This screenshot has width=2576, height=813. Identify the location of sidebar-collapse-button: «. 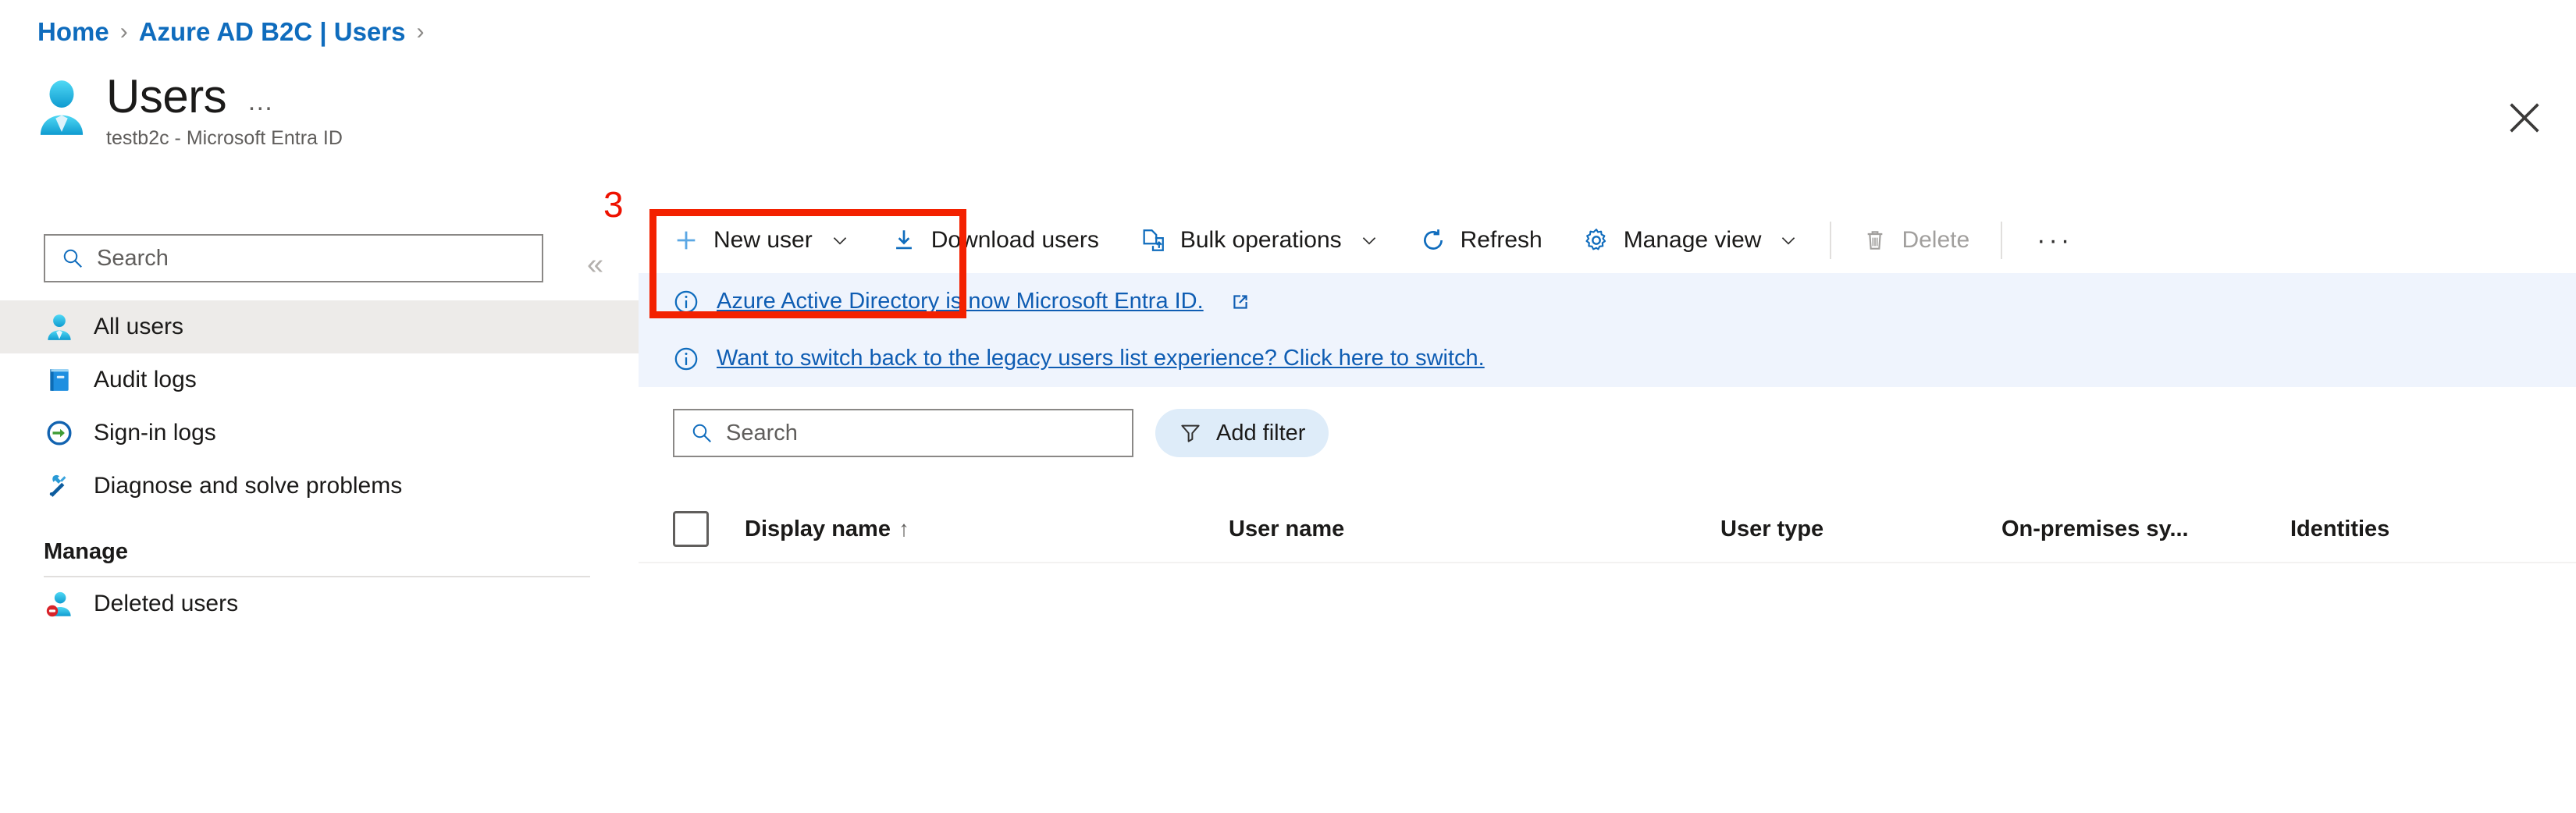
(595, 264).